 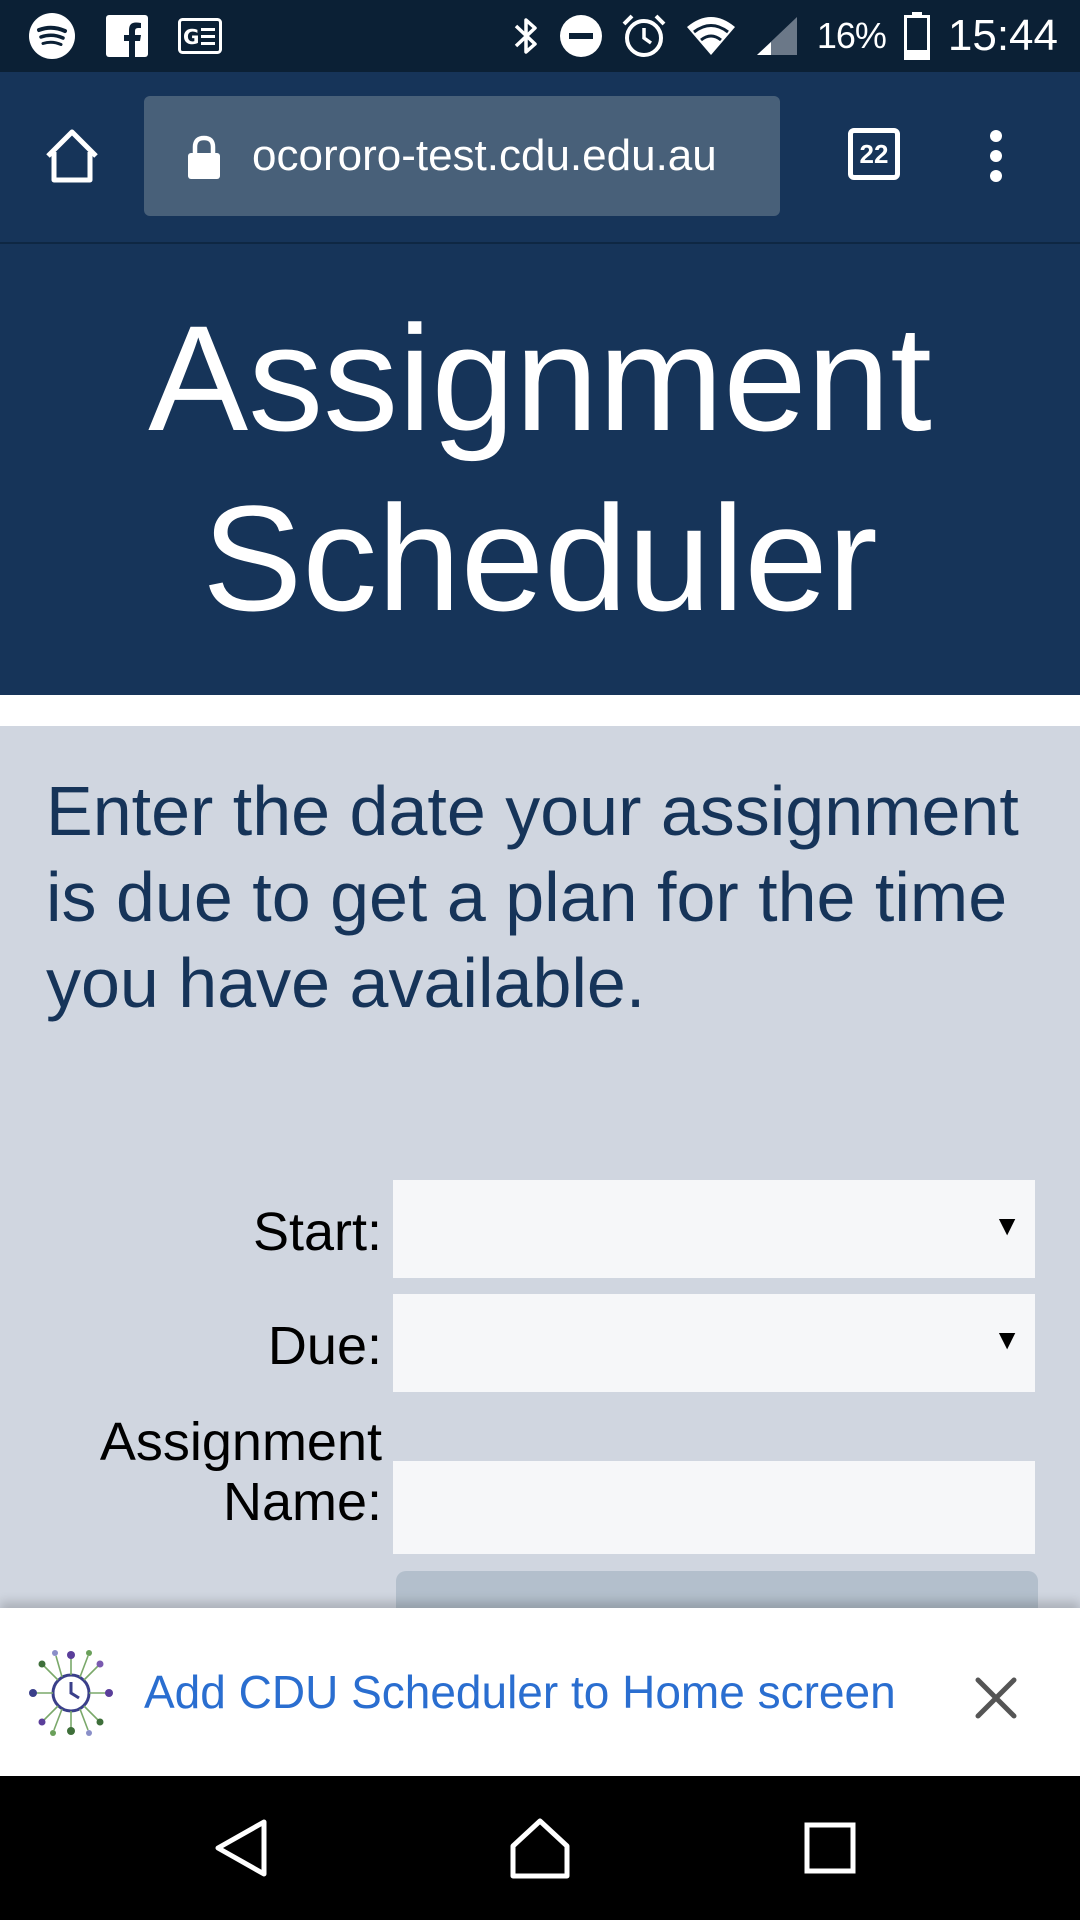 What do you see at coordinates (200, 36) in the screenshot?
I see `news-icon: G` at bounding box center [200, 36].